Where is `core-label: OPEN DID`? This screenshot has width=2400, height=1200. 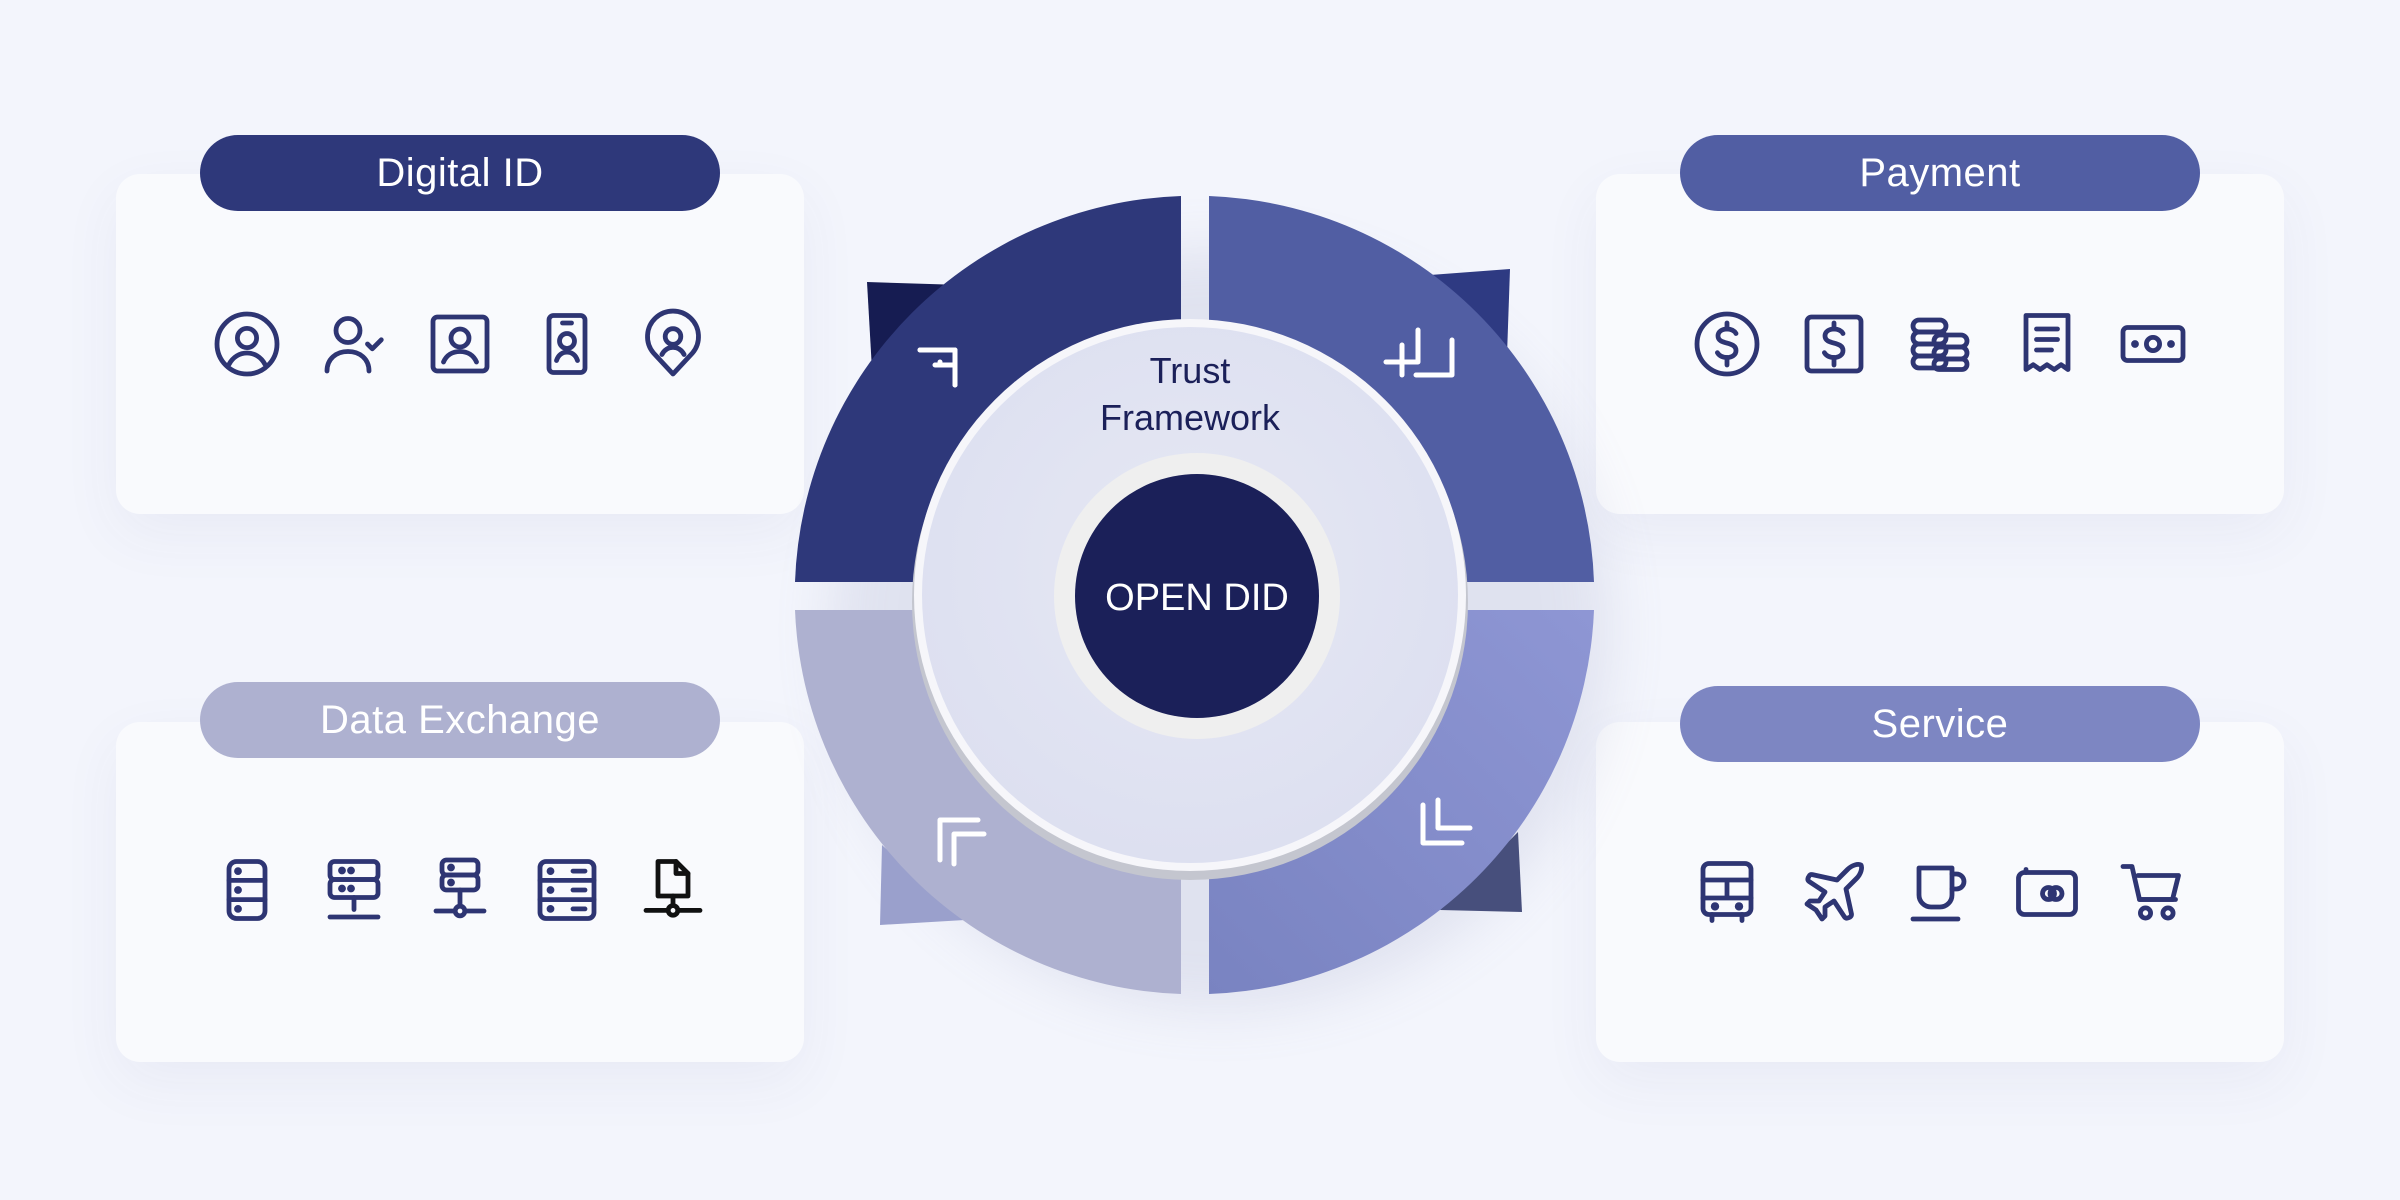 core-label: OPEN DID is located at coordinates (1197, 598).